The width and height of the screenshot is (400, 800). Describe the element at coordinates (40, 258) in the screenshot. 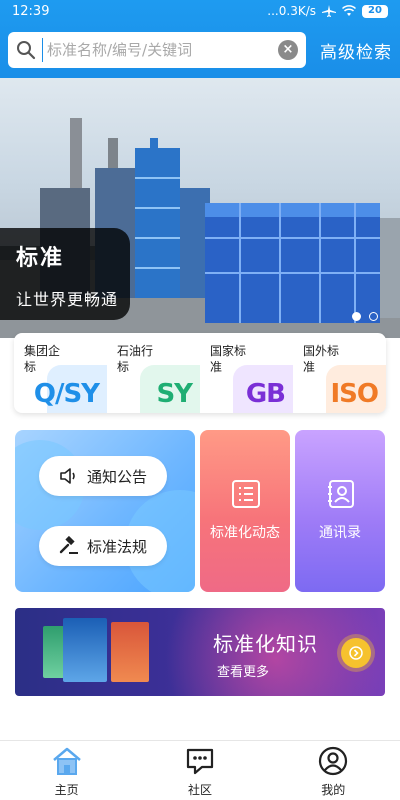

I see `banner-title: 标准` at that location.